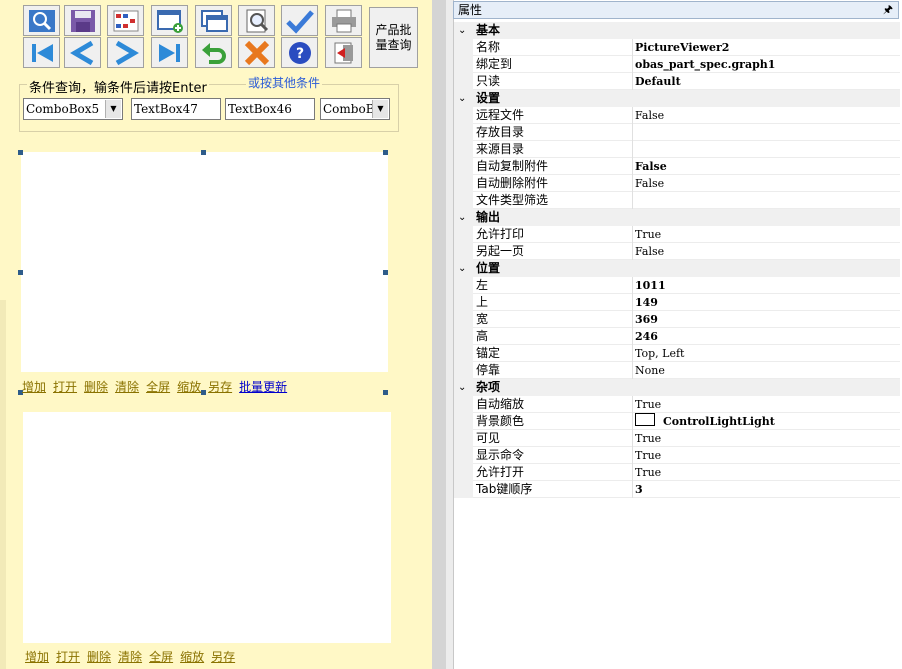  What do you see at coordinates (646, 302) in the screenshot?
I see `property-value: 149` at bounding box center [646, 302].